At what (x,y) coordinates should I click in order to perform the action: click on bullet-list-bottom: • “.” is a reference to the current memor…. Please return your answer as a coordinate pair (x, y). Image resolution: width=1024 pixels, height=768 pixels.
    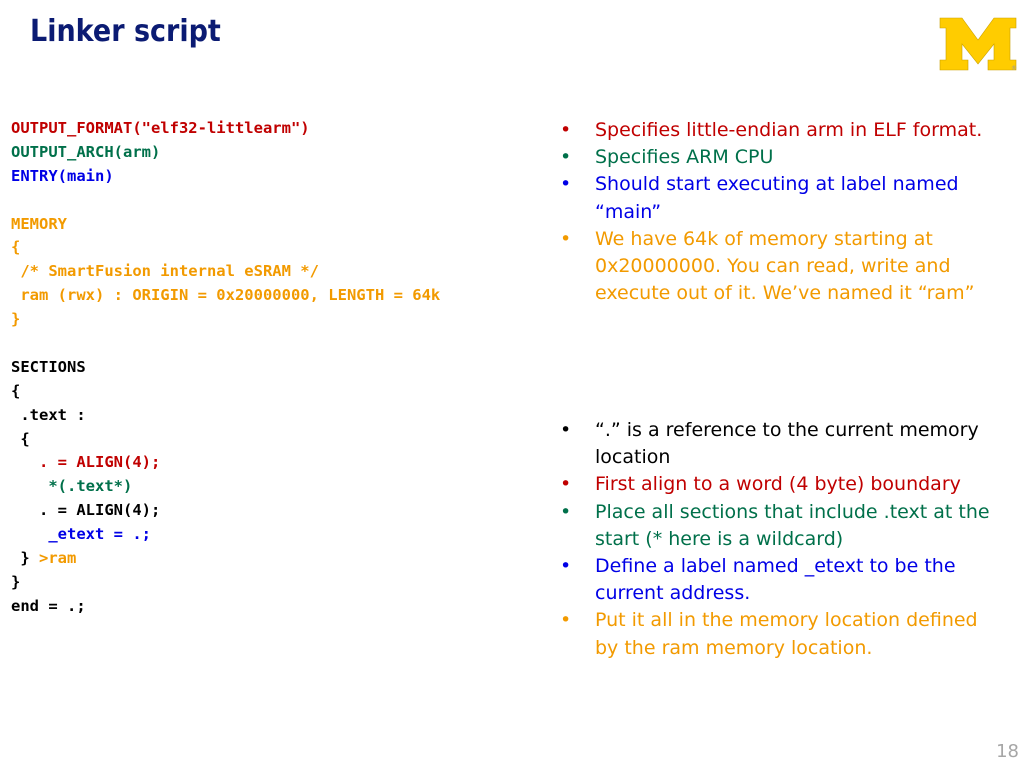
    Looking at the image, I should click on (780, 539).